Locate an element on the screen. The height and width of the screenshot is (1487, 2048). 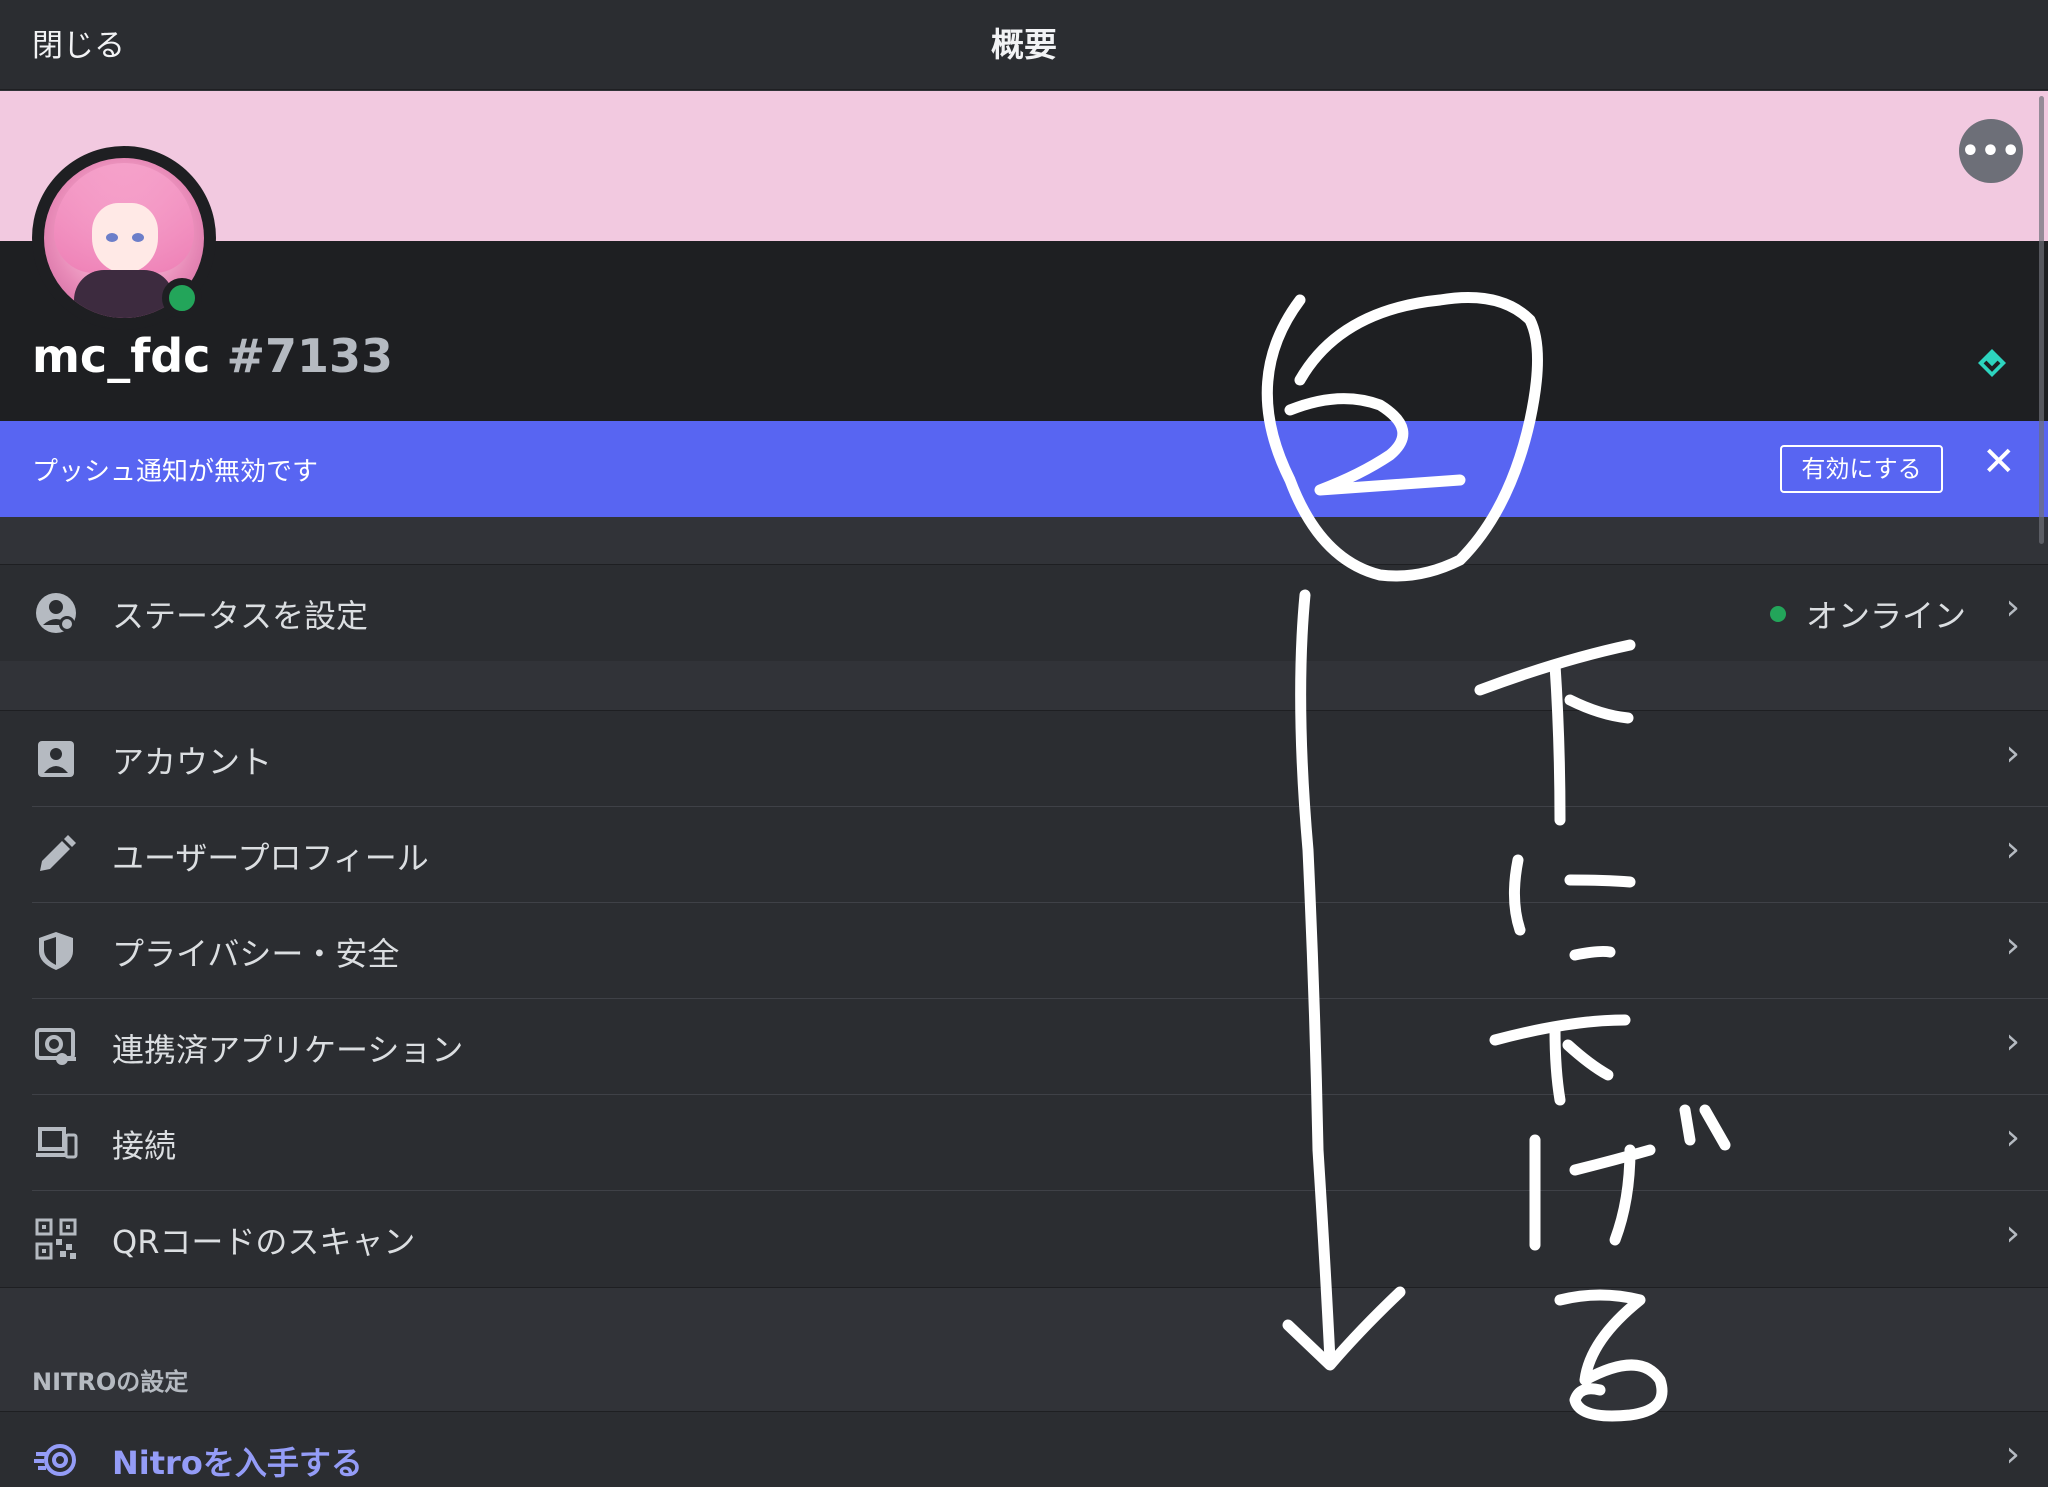
scrollbar is located at coordinates (2041, 320).